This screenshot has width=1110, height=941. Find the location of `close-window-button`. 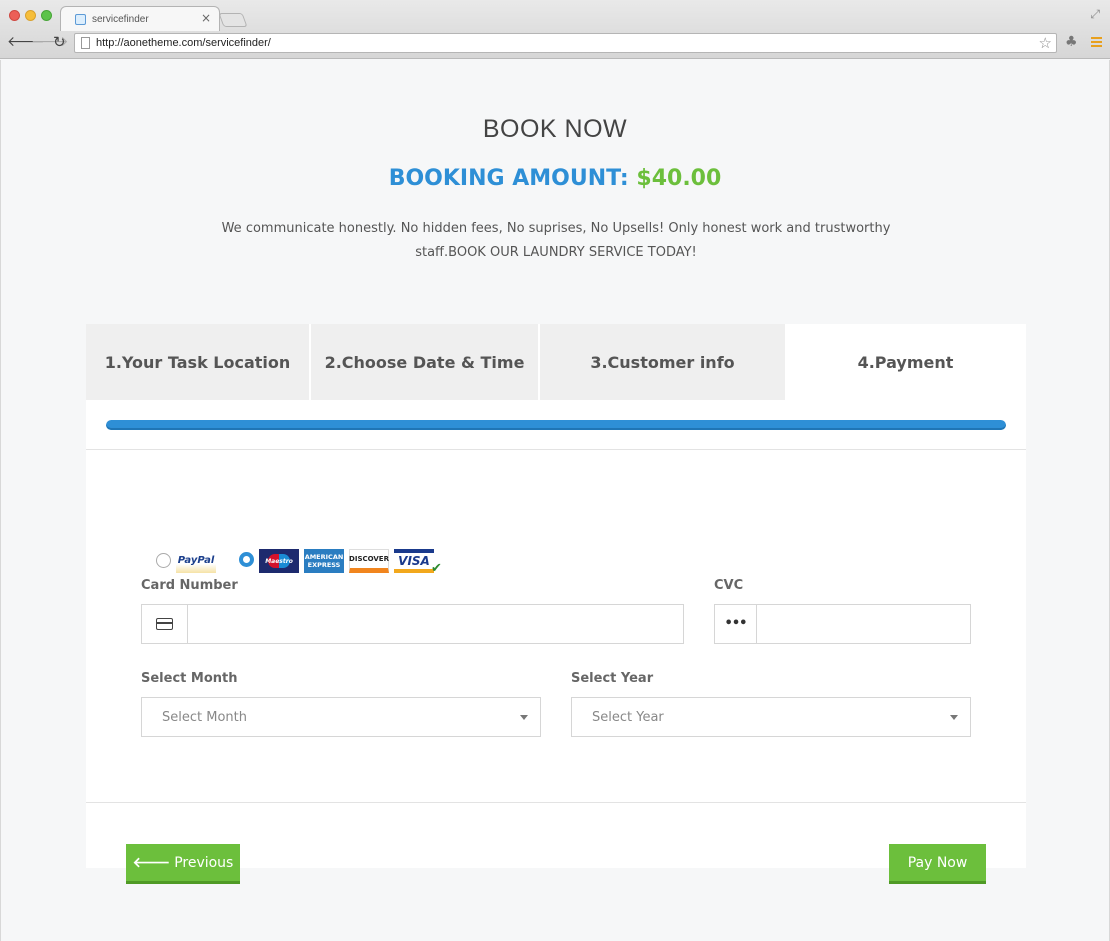

close-window-button is located at coordinates (14, 15).